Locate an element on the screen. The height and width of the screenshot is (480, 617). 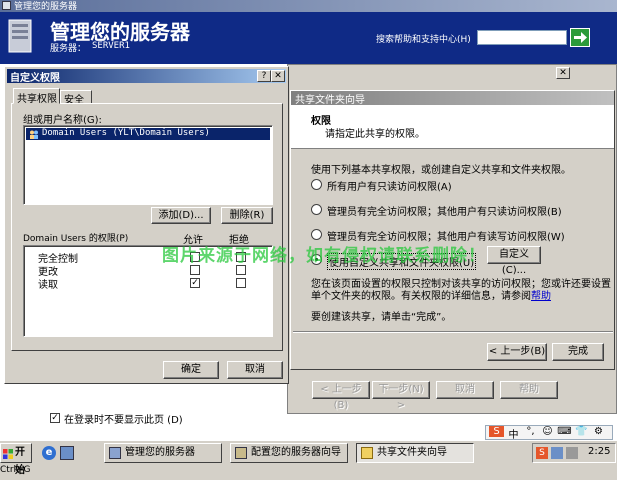
watermark-text: 图片来源于网络，如有侵权请联系删除！ is located at coordinates (324, 256).